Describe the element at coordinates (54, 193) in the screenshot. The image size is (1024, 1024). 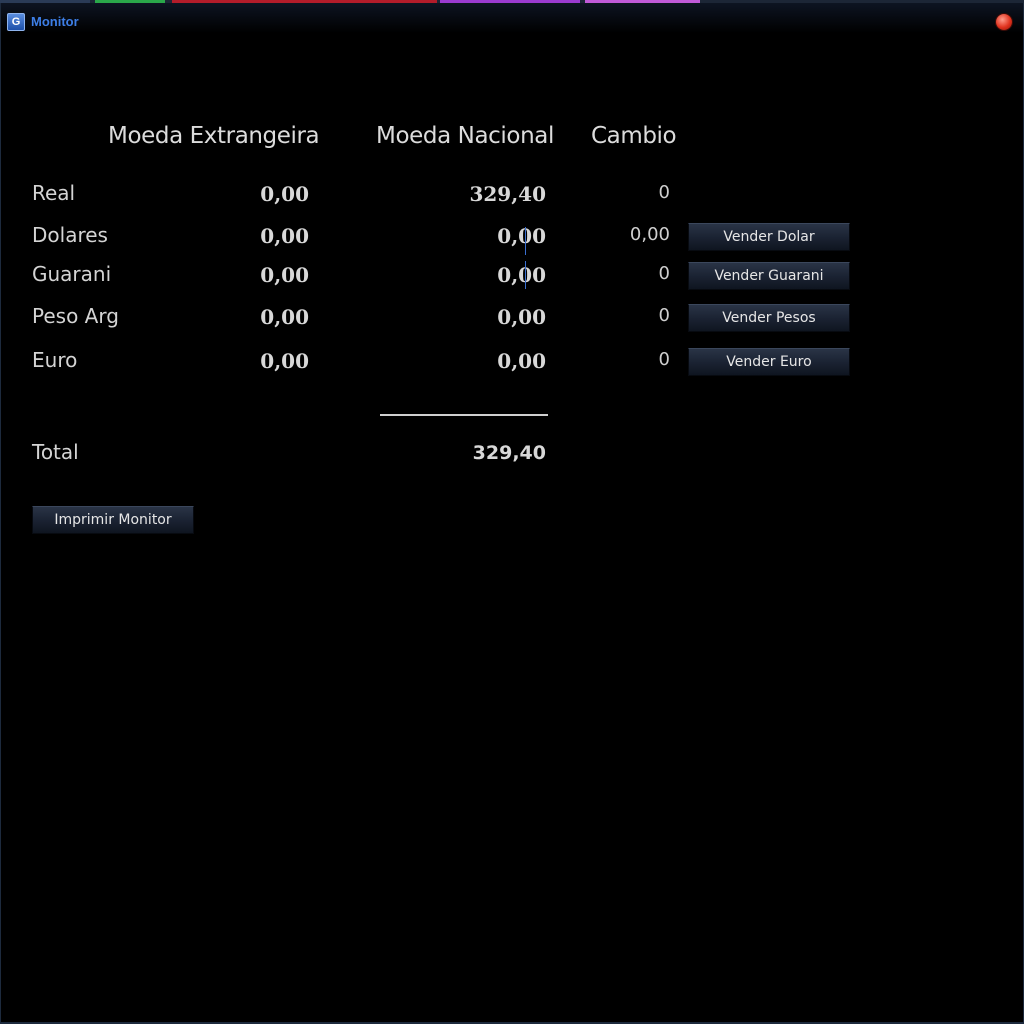
I see `row-label-real: Real` at that location.